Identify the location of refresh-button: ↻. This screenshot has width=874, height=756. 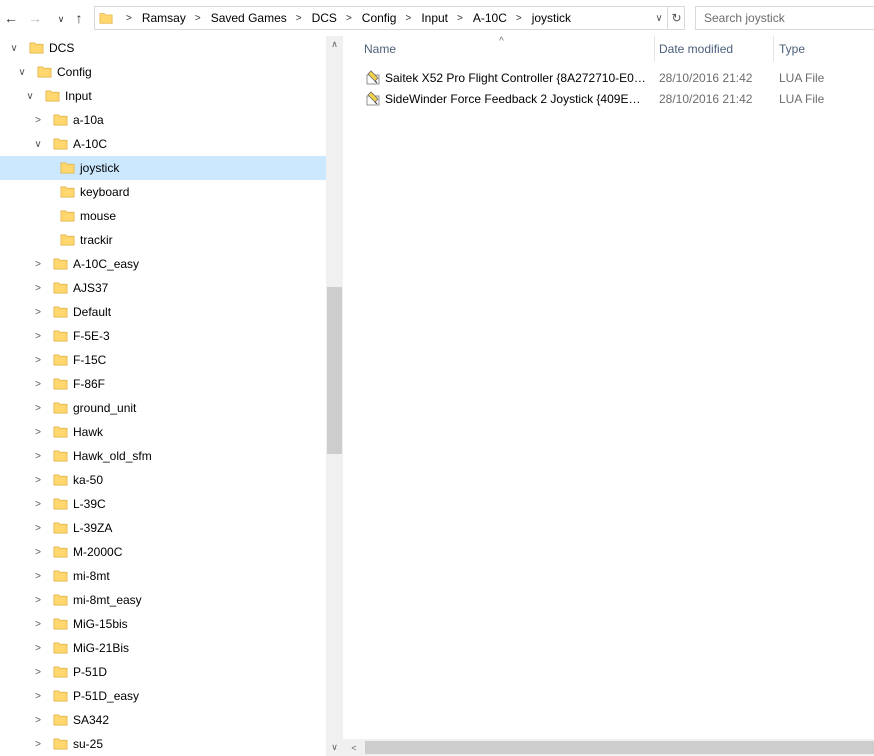
(676, 18).